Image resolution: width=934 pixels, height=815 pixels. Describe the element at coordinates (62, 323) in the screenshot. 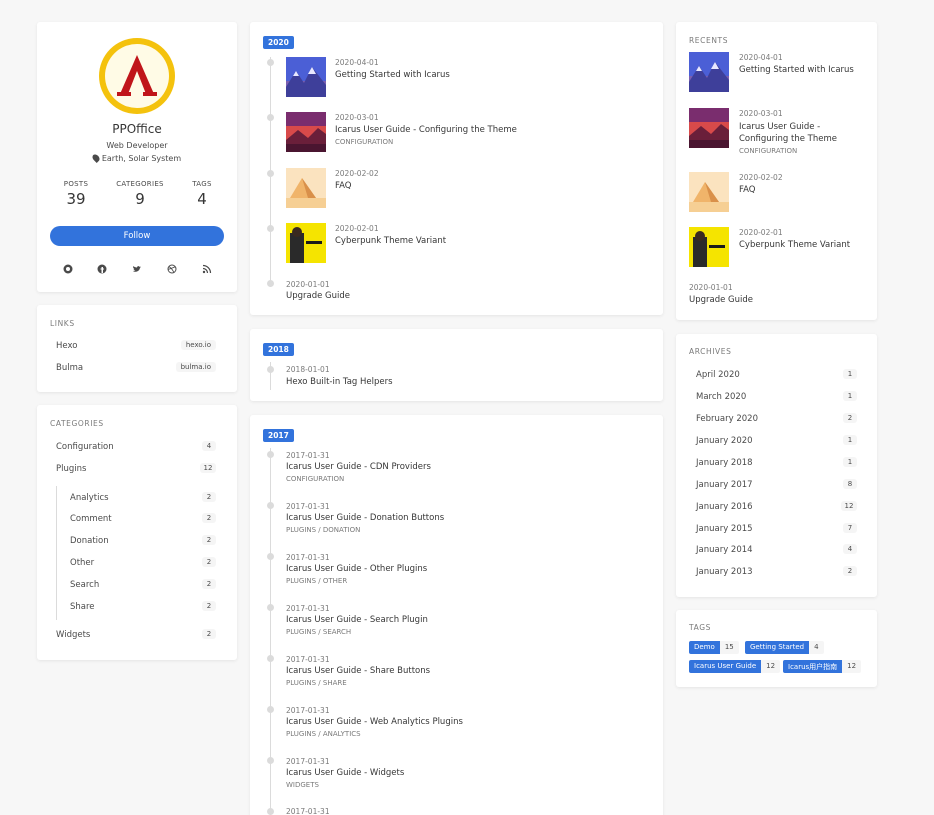

I see `links-heading: LINKS` at that location.